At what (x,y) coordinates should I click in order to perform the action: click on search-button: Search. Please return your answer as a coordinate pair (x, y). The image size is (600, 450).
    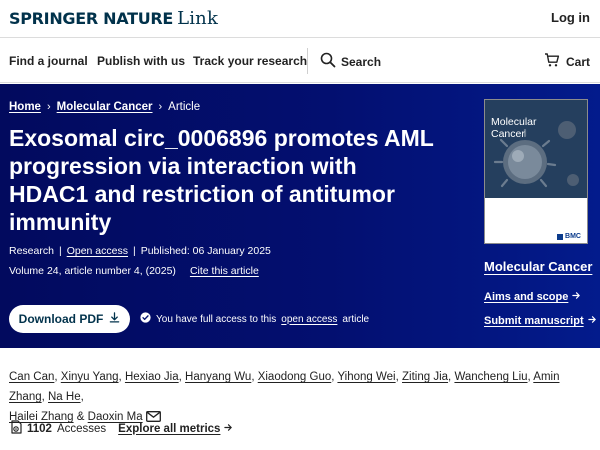
    Looking at the image, I should click on (350, 61).